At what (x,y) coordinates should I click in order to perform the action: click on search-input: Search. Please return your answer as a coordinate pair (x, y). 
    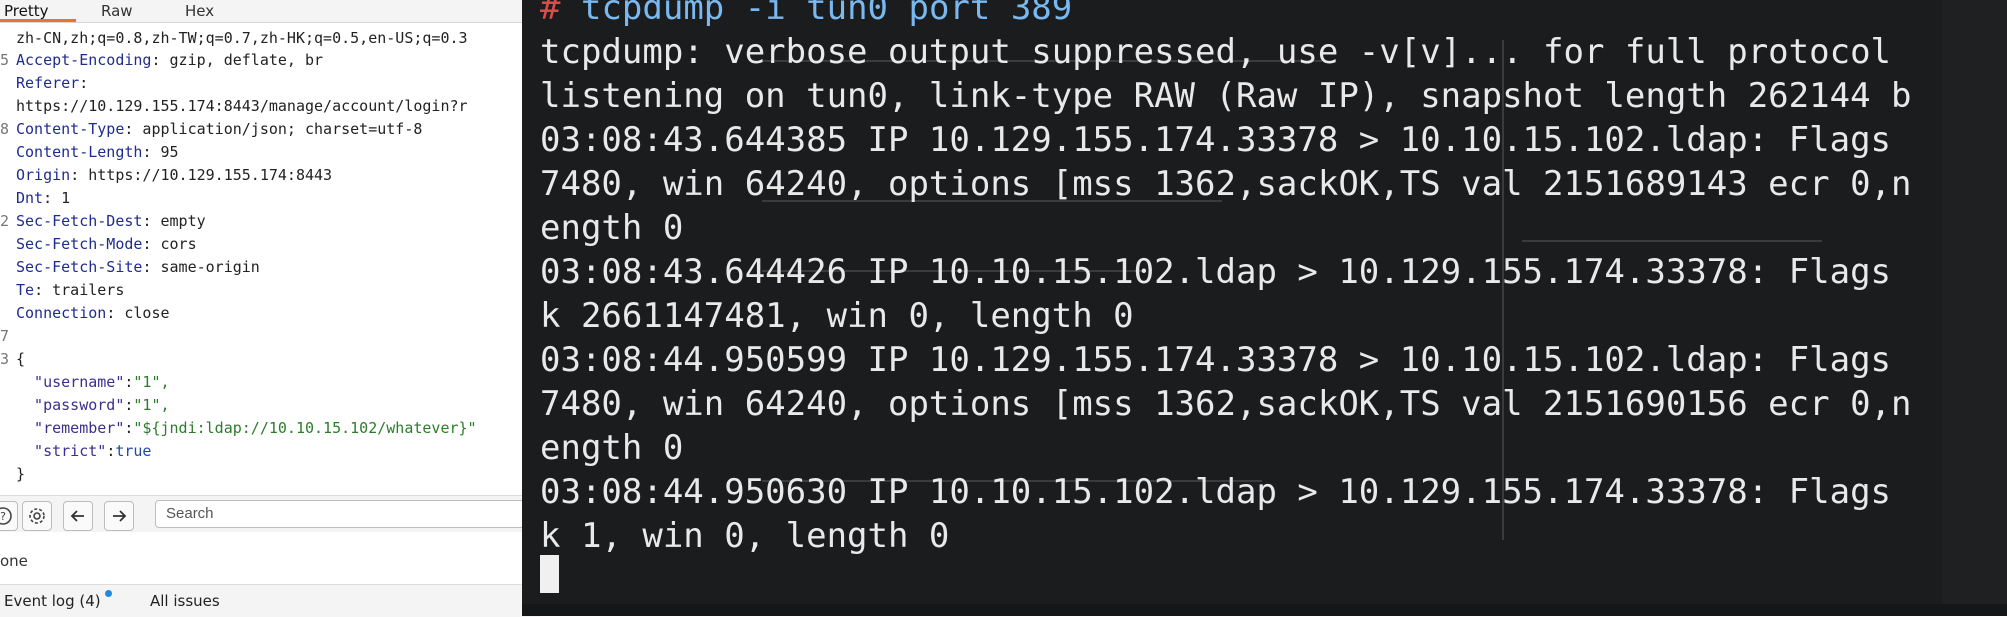
    Looking at the image, I should click on (355, 514).